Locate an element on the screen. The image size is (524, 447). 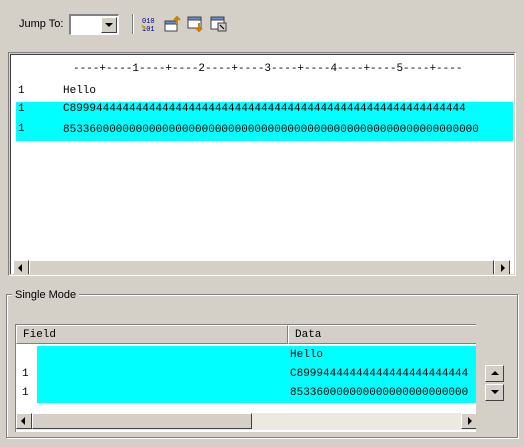
table-row: 1 853360000000000000000000000 is located at coordinates (246, 393).